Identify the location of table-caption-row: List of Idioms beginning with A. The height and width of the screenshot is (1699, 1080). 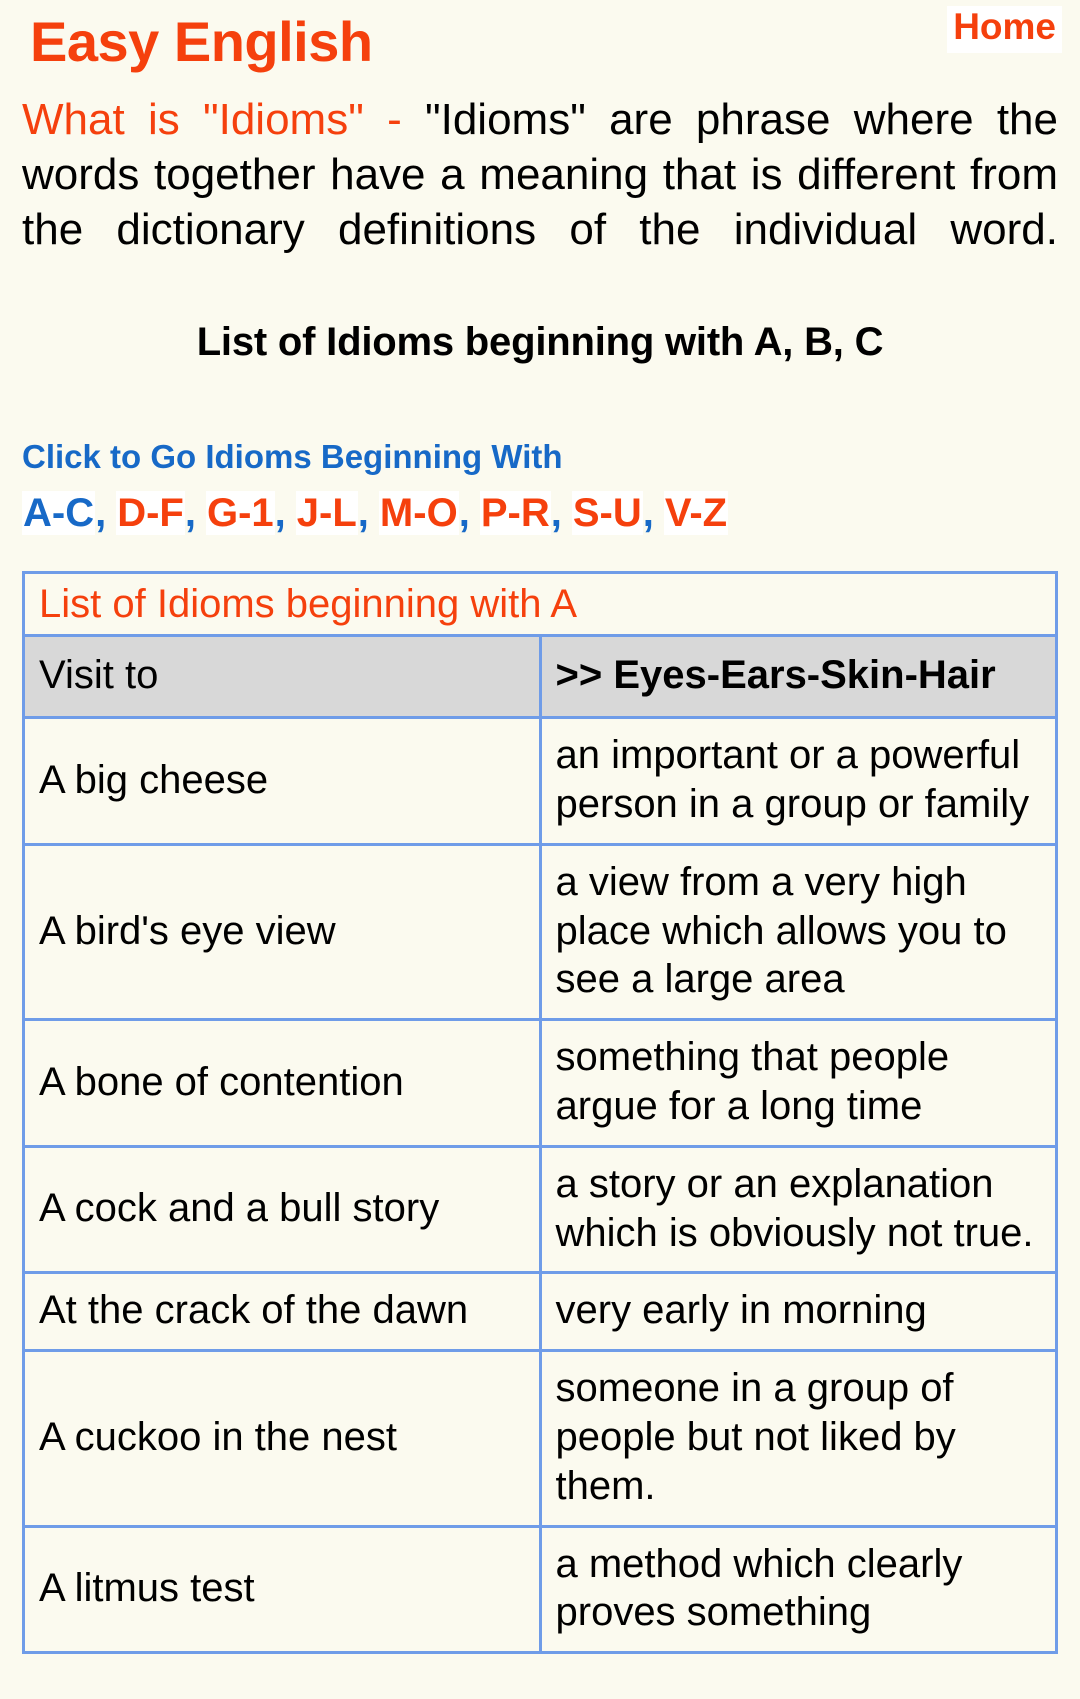
(540, 604).